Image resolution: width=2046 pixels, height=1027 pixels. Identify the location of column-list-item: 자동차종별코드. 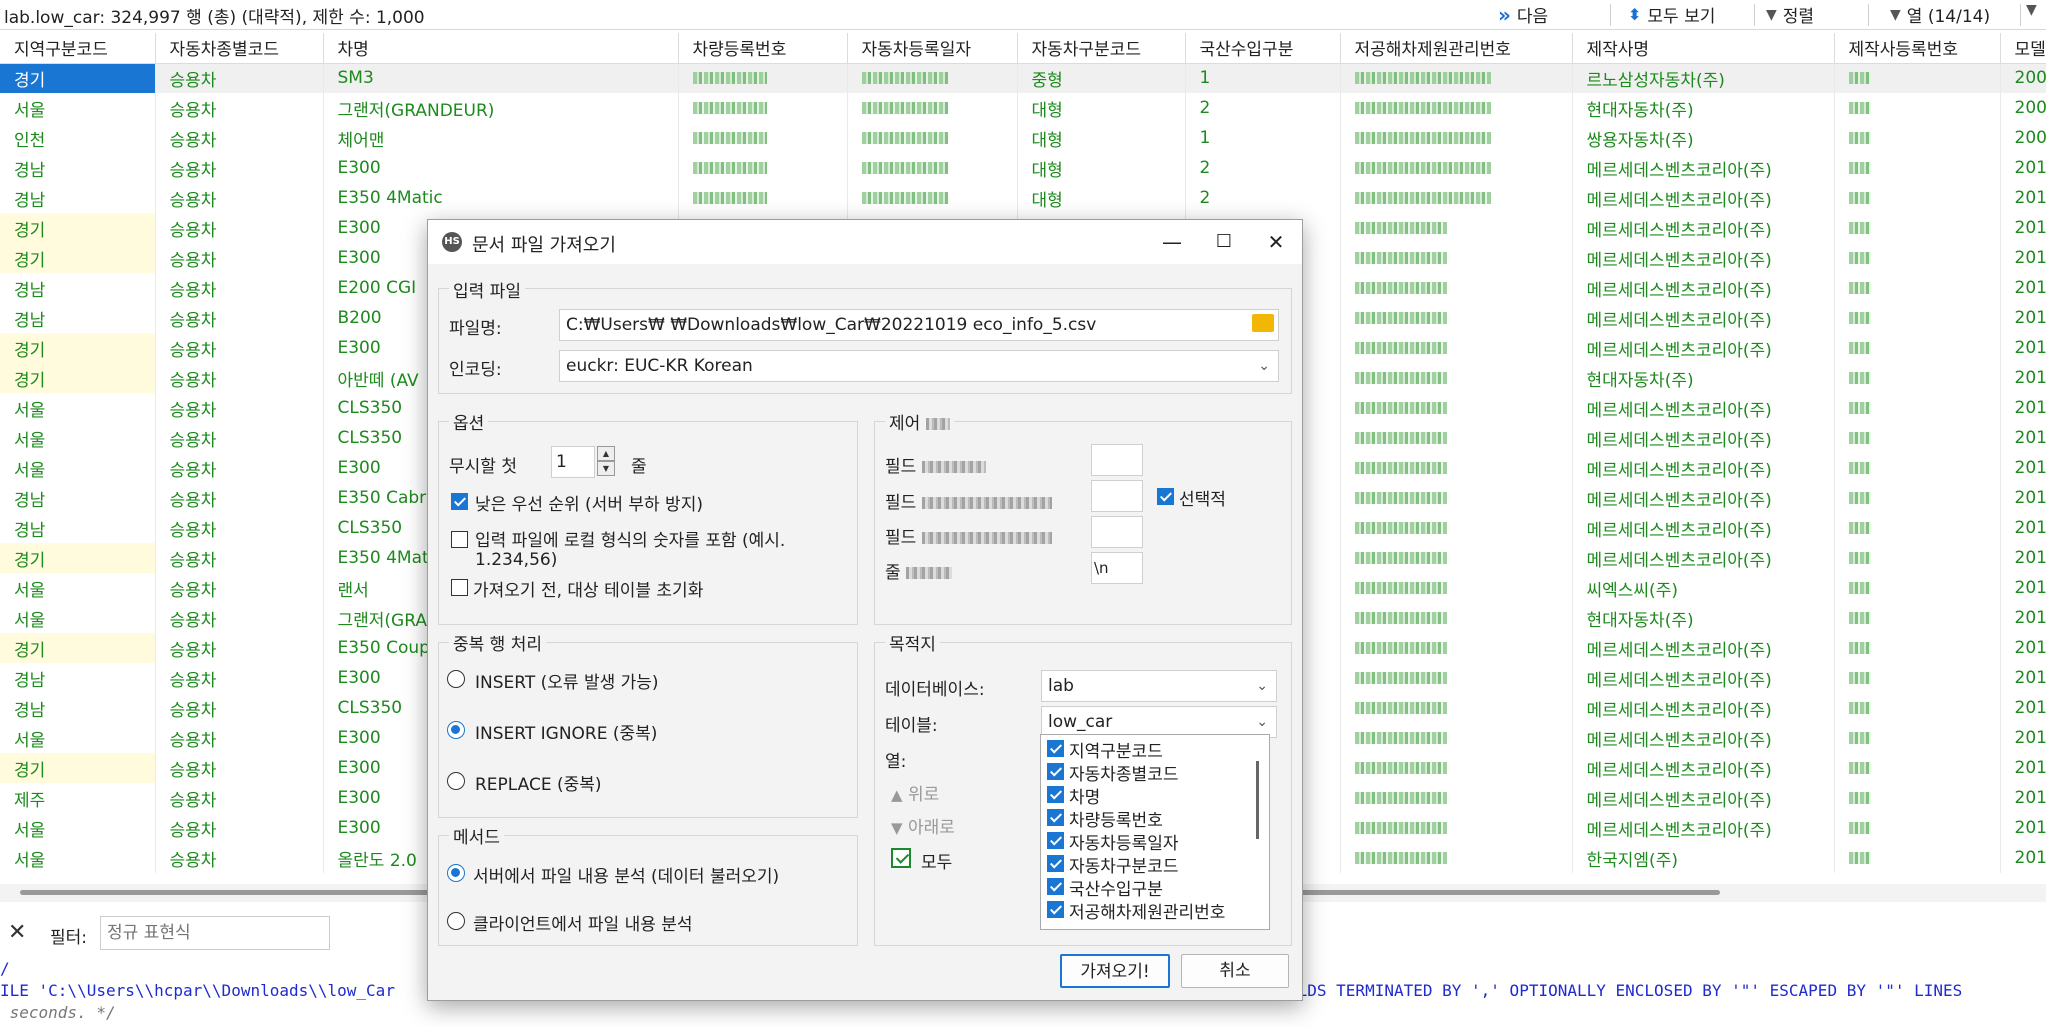
(1112, 772).